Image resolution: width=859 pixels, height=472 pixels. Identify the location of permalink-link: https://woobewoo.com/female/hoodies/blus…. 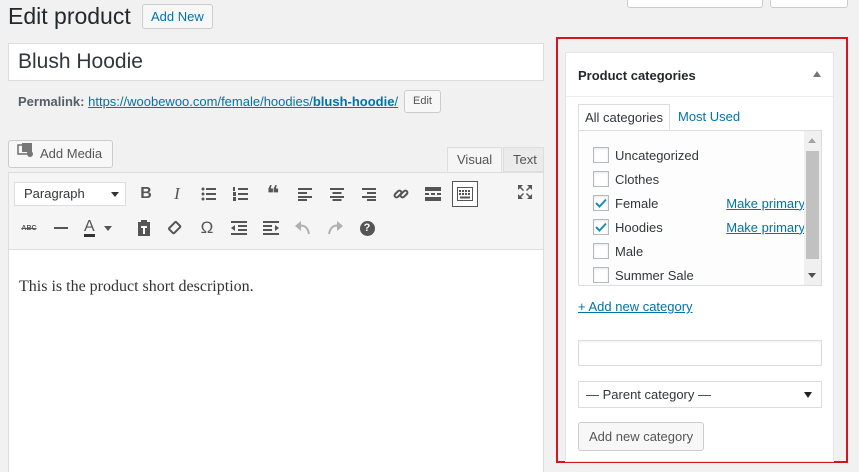
(243, 101).